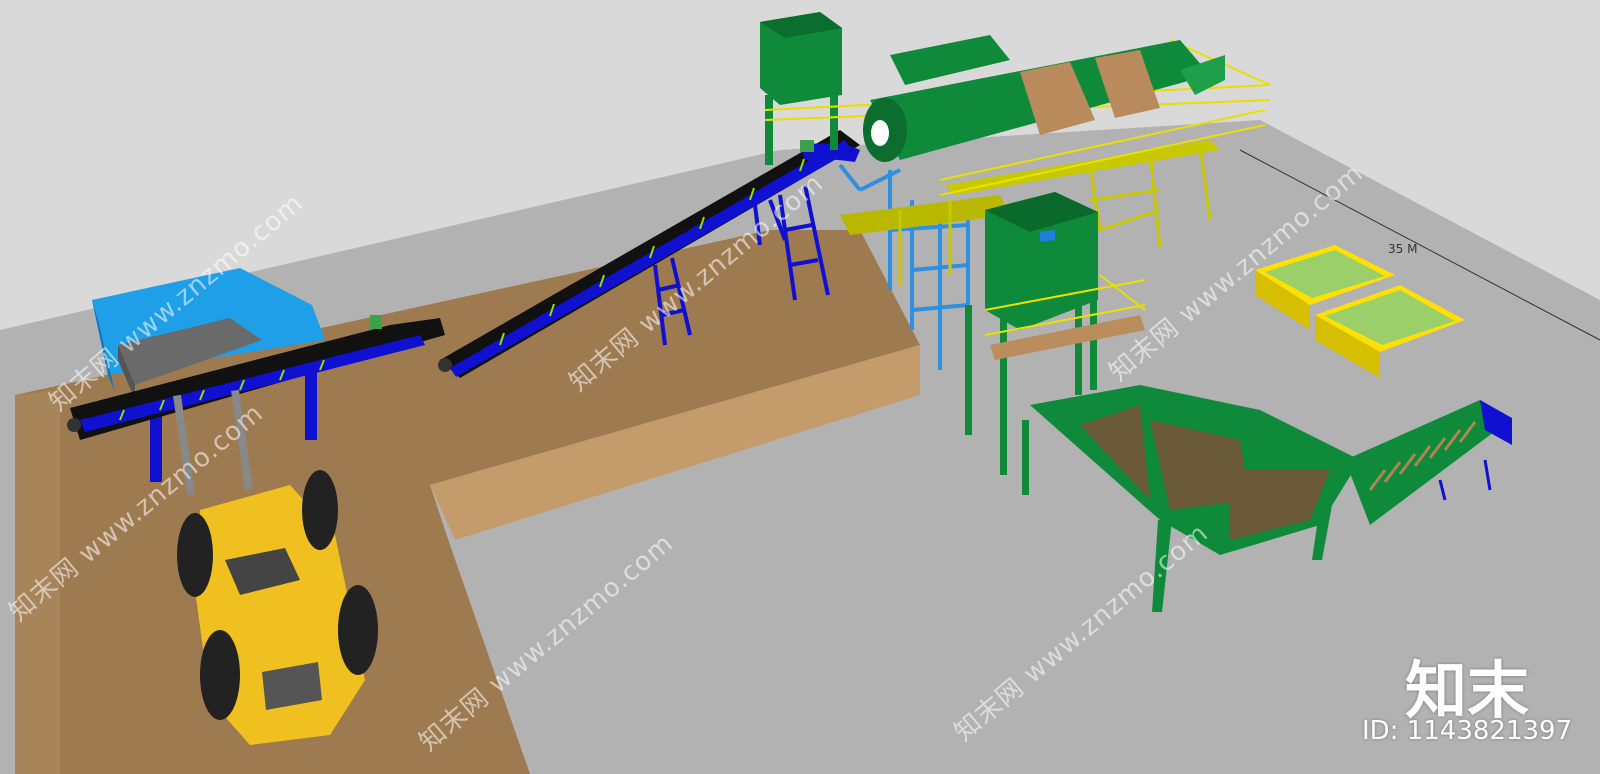 The image size is (1600, 774). Describe the element at coordinates (1467, 731) in the screenshot. I see `brand-id: ID: 1143821397` at that location.